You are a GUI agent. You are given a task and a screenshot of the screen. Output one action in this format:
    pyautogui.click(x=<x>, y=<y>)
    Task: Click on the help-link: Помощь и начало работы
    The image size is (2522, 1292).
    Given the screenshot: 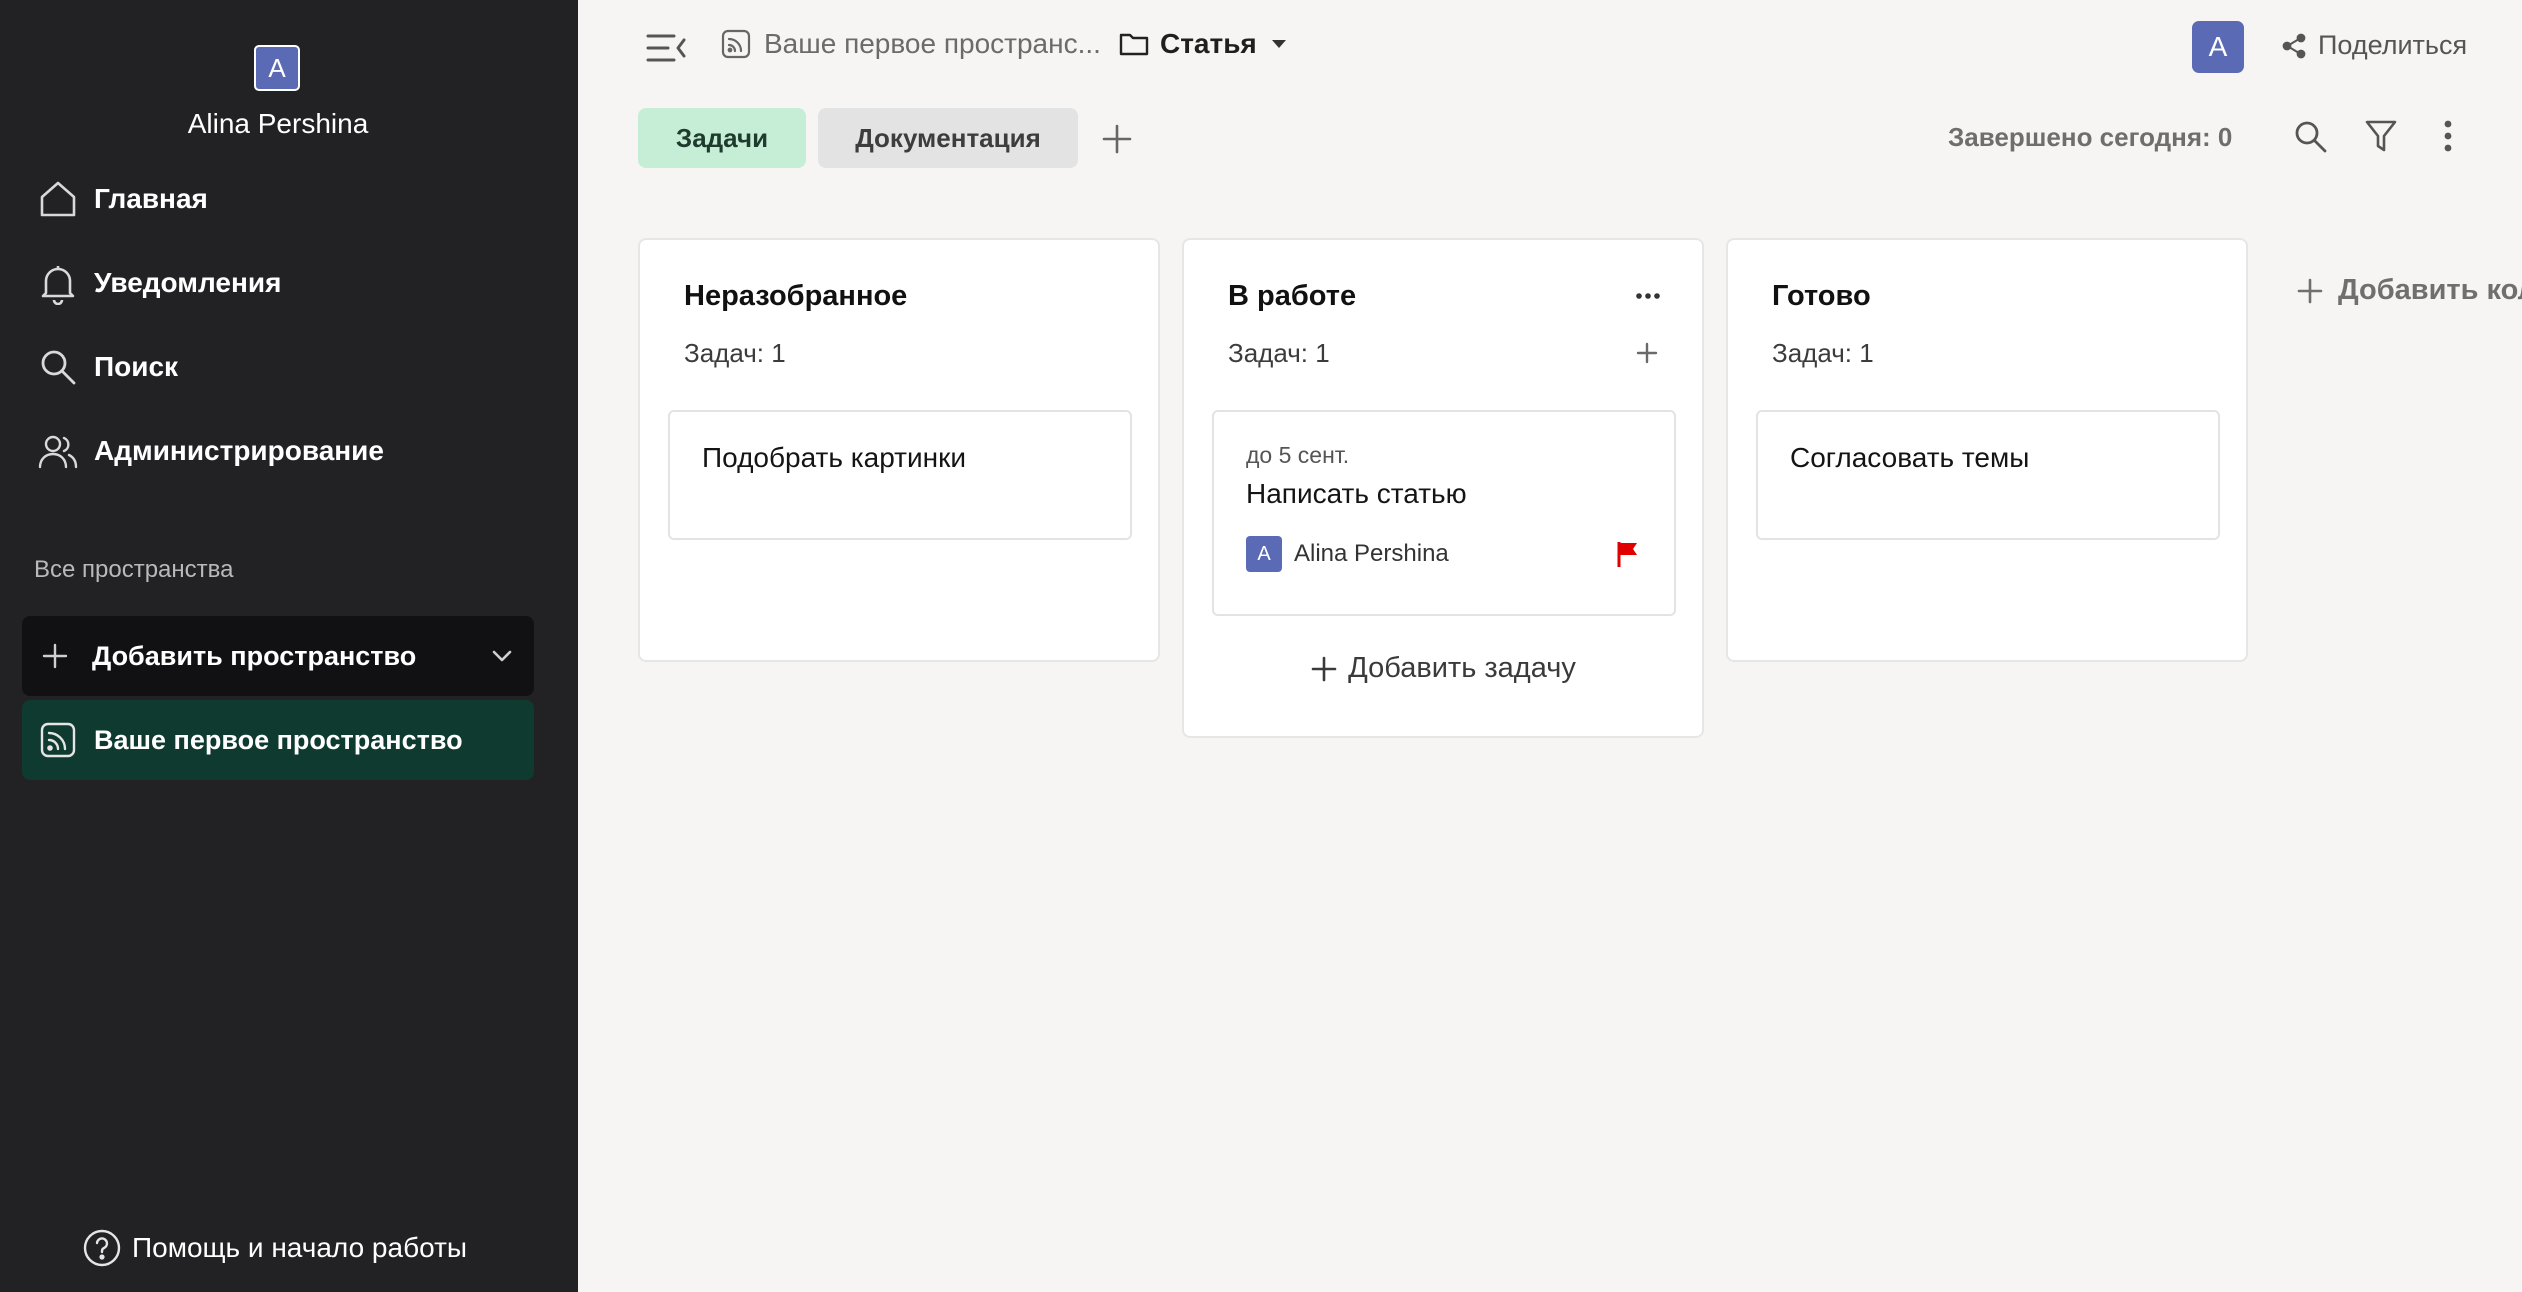 What is the action you would take?
    pyautogui.click(x=274, y=1248)
    